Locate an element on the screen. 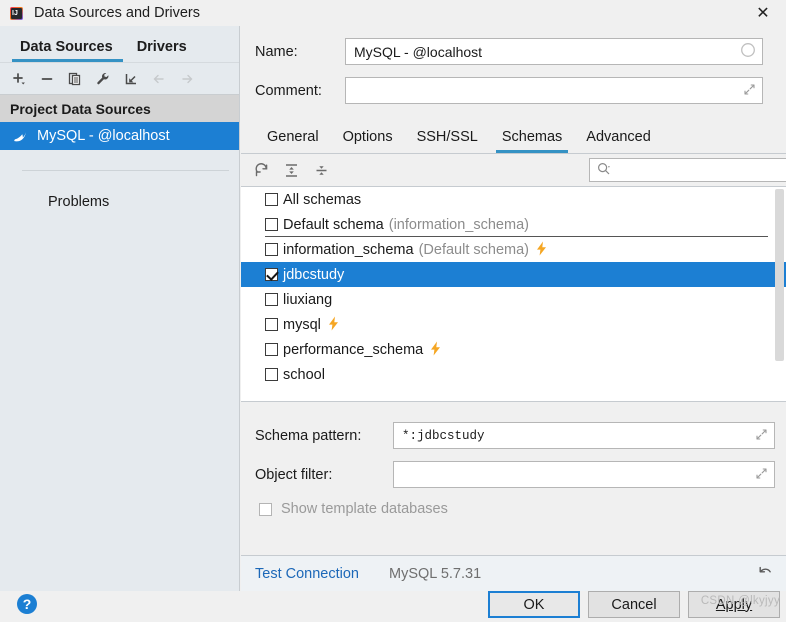 The width and height of the screenshot is (786, 622). schema-label: jdbcstudy is located at coordinates (314, 274).